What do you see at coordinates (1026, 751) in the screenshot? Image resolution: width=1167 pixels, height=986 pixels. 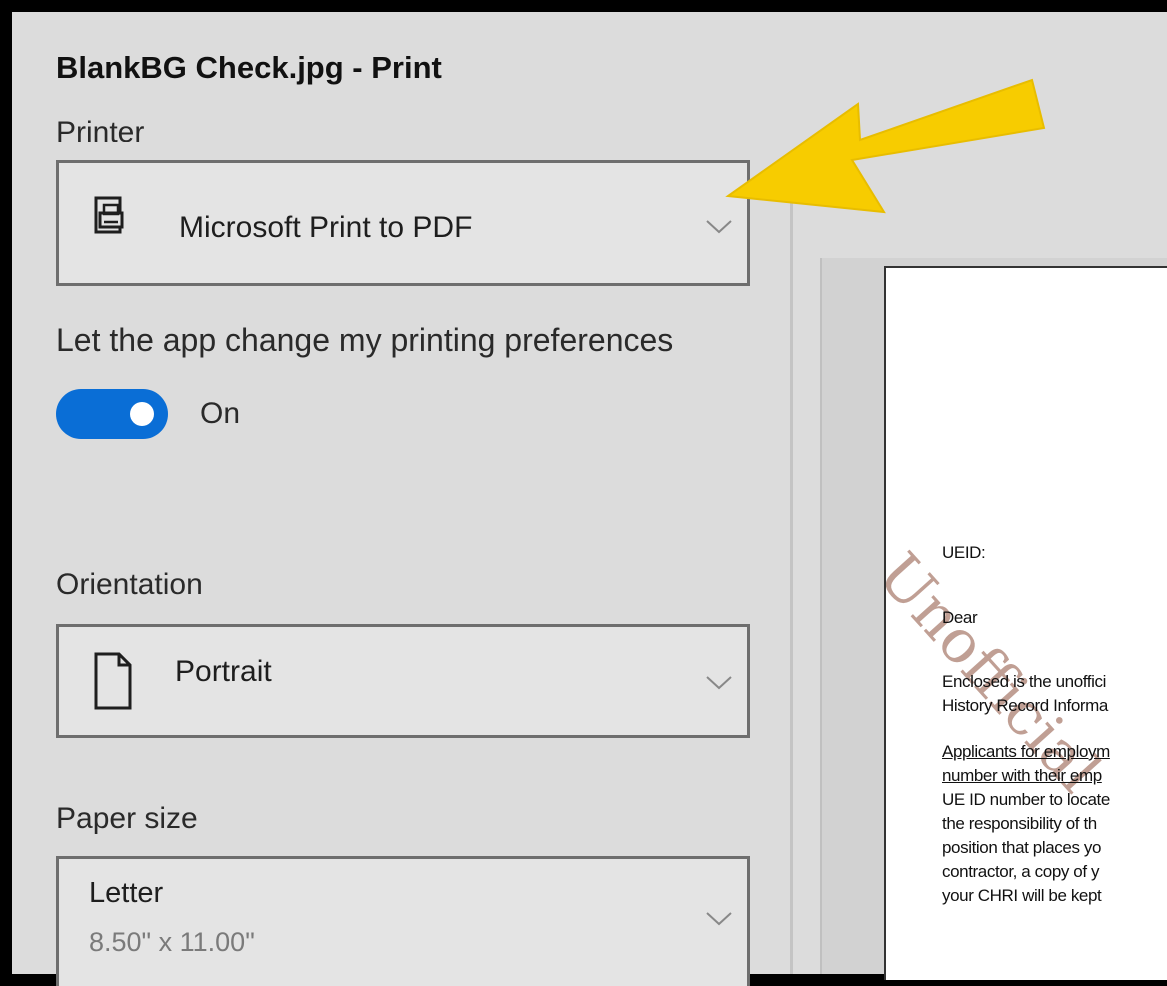 I see `preview-line: Applicants for employm` at bounding box center [1026, 751].